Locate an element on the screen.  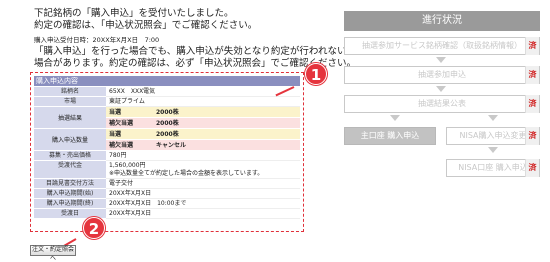
row-offer-price: 募集・売出価格 780円 is located at coordinates (167, 156).